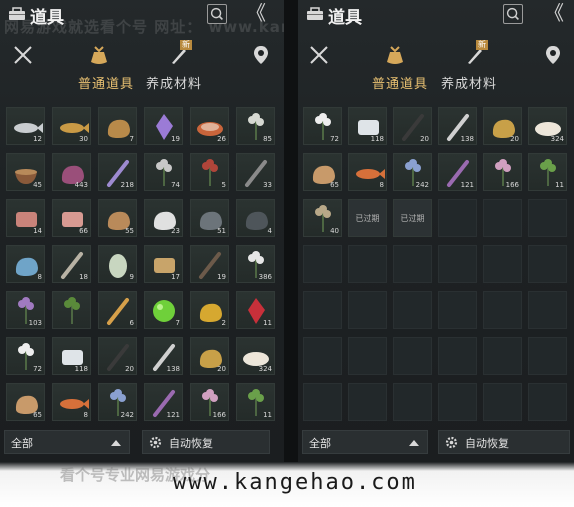 The height and width of the screenshot is (507, 574). What do you see at coordinates (71, 172) in the screenshot?
I see `item-slot: 443` at bounding box center [71, 172].